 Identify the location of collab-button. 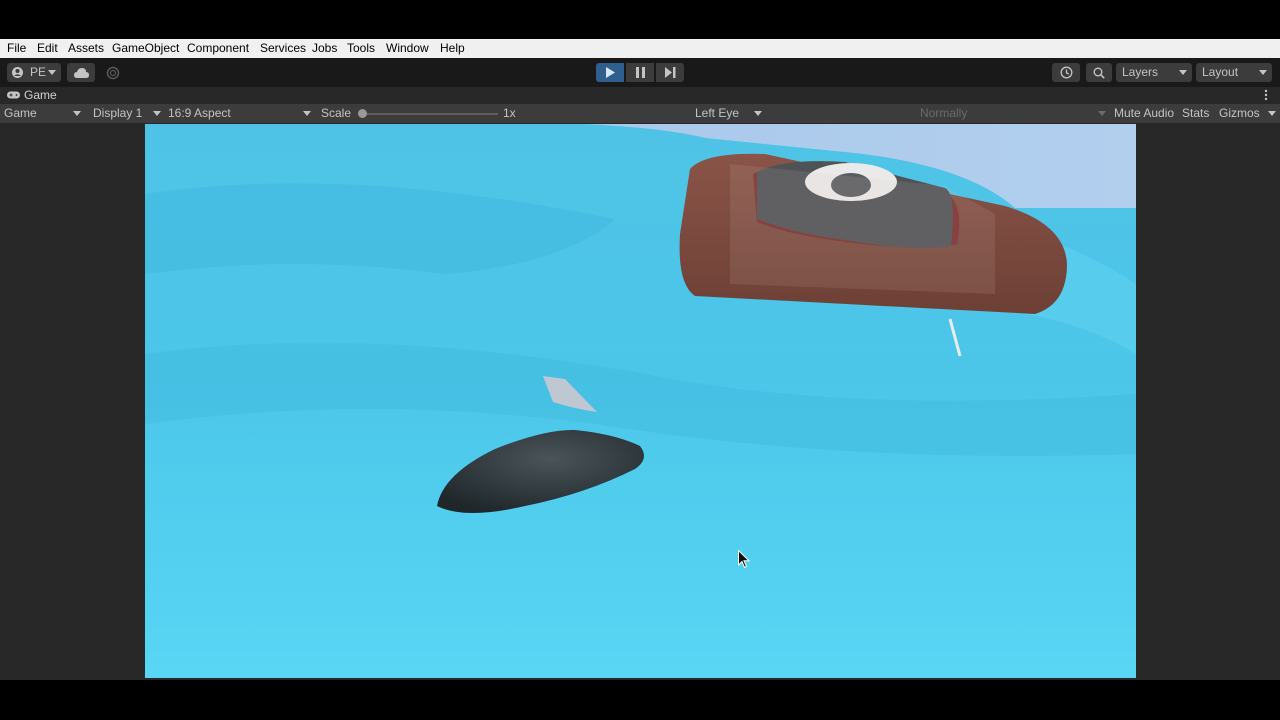
(113, 73).